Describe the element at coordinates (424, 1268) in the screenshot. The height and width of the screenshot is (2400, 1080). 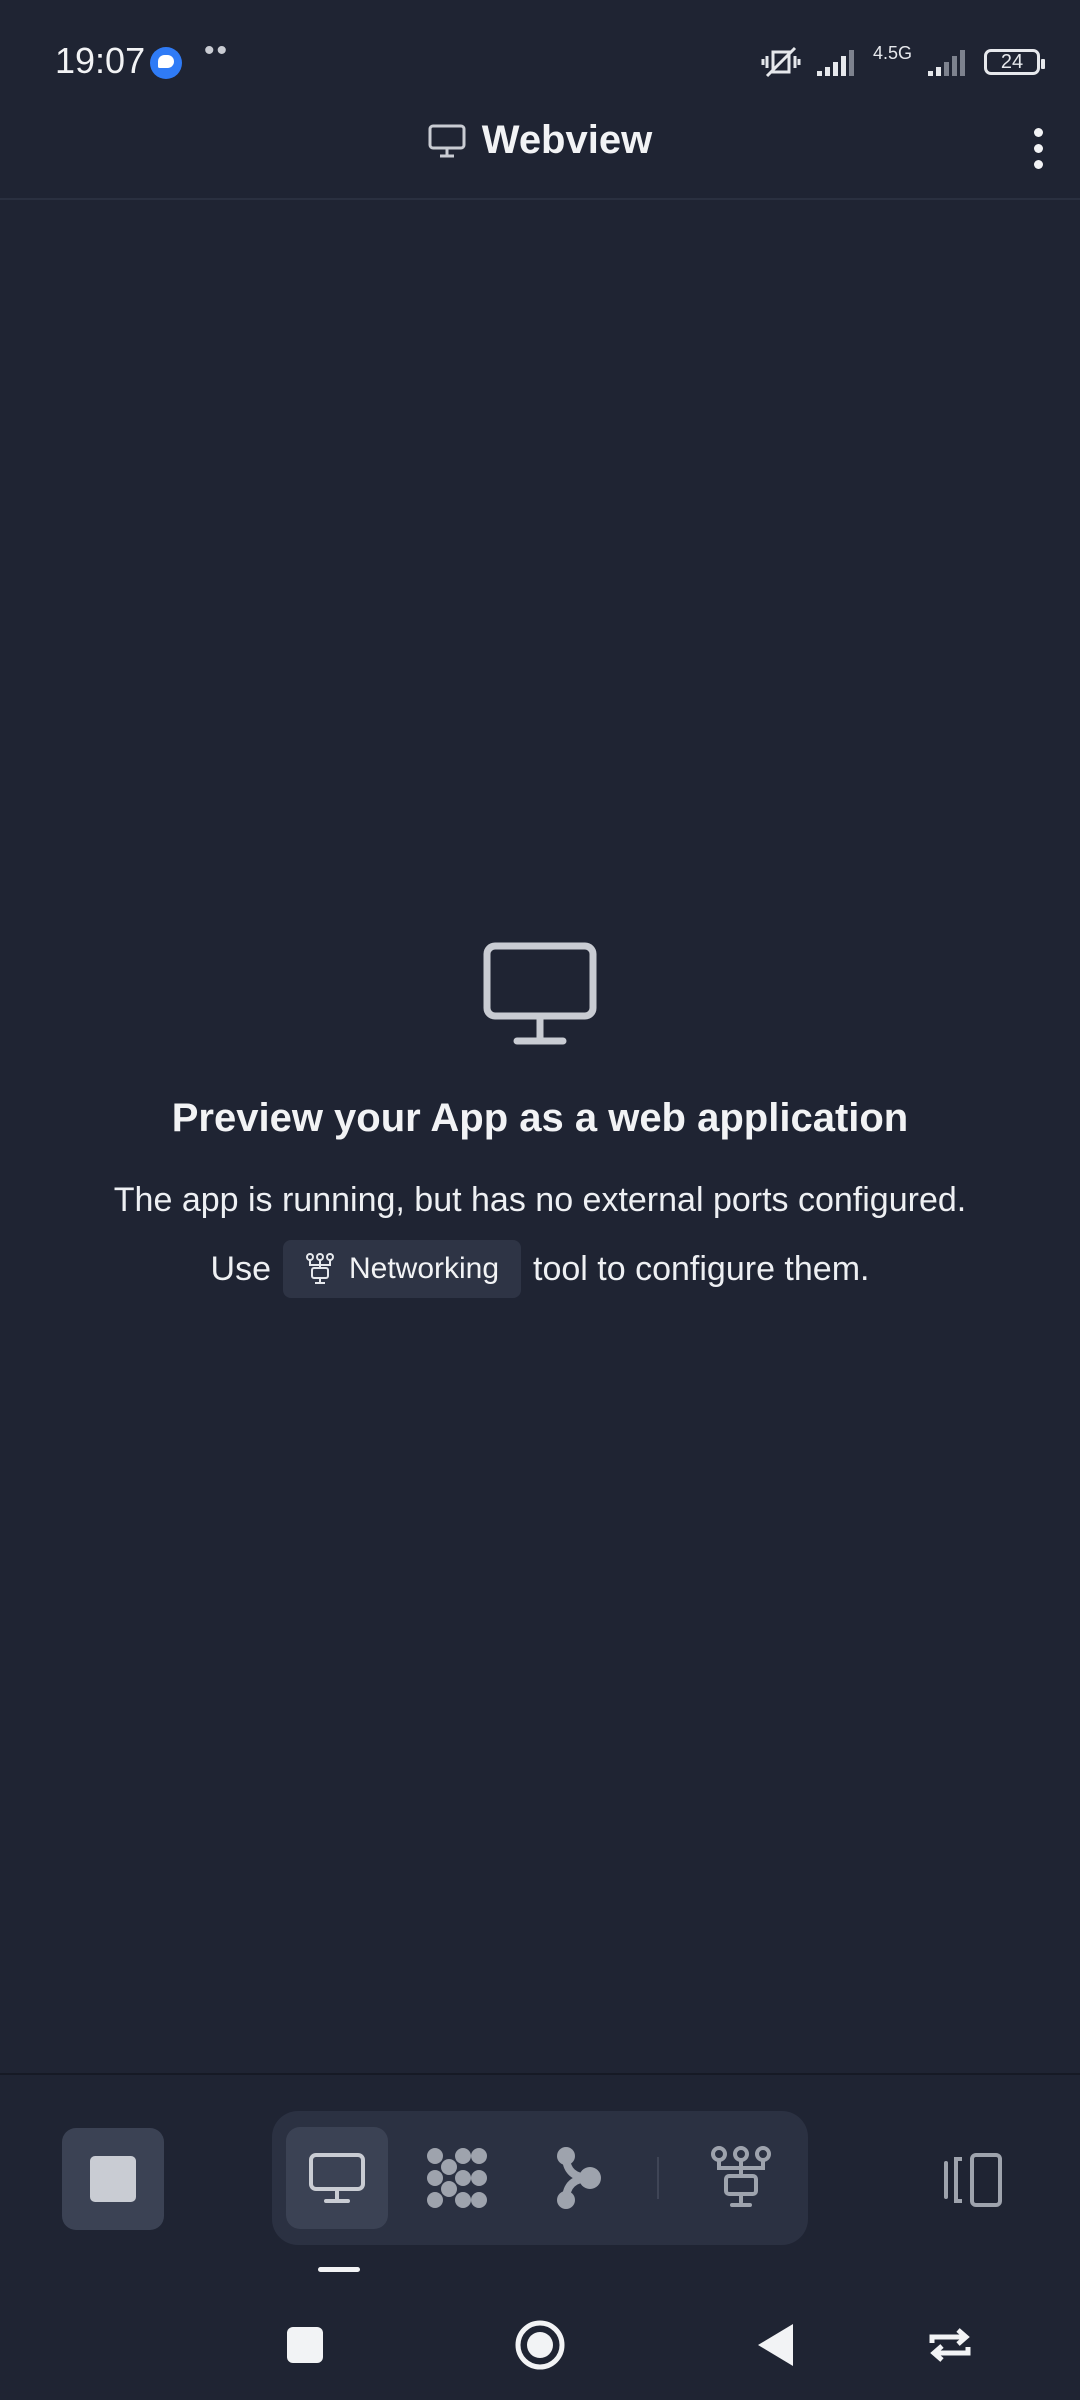
I see `networking-chip-label: Networking` at that location.